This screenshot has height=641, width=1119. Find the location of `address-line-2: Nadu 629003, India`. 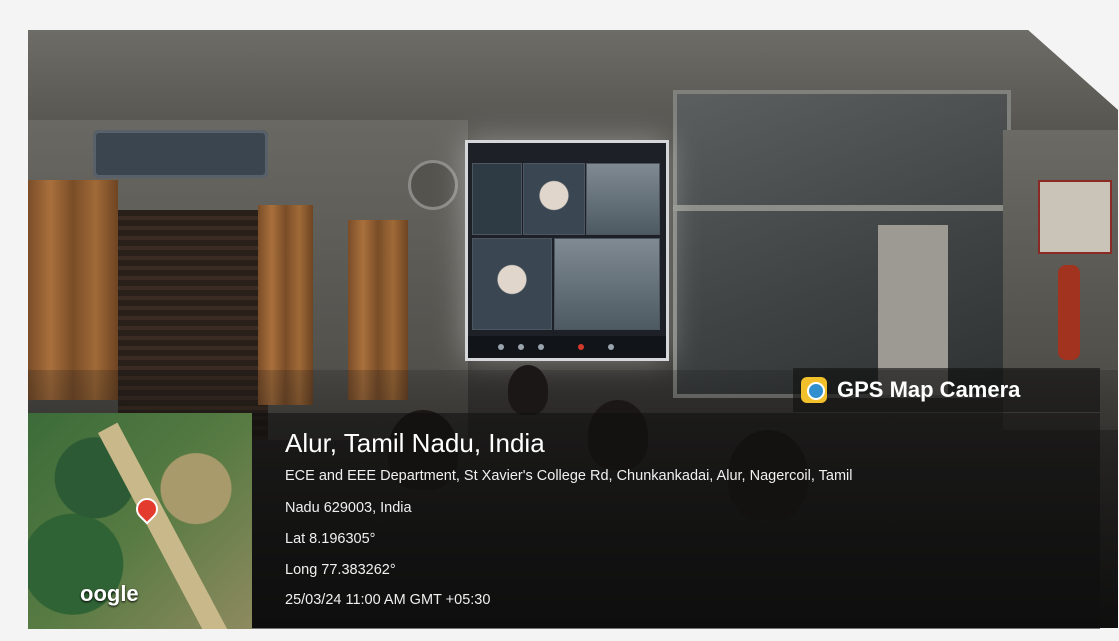

address-line-2: Nadu 629003, India is located at coordinates (348, 508).